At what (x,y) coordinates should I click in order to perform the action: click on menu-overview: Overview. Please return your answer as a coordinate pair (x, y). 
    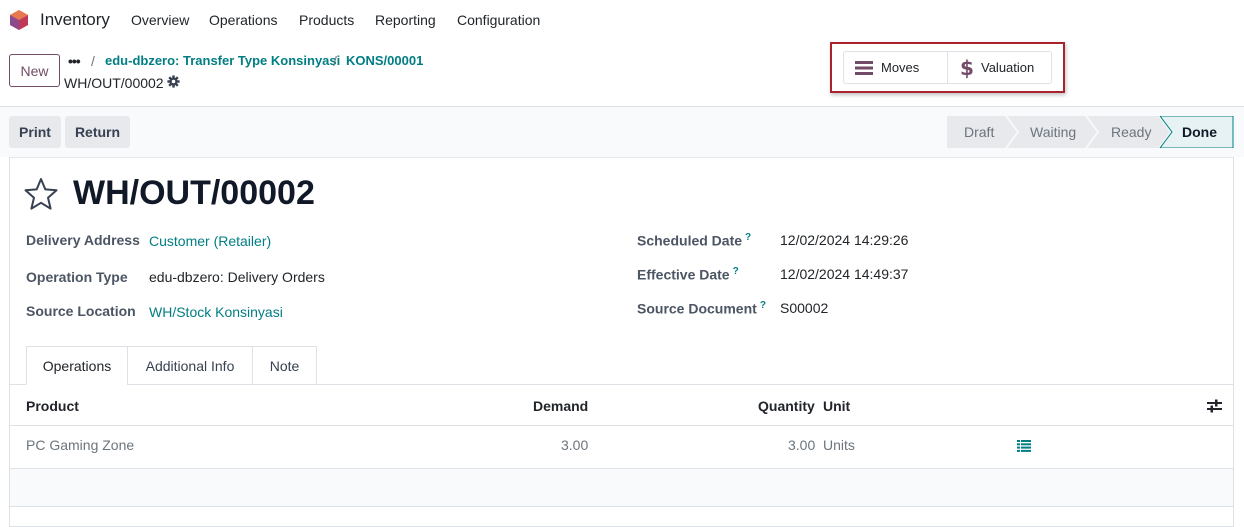
    Looking at the image, I should click on (160, 20).